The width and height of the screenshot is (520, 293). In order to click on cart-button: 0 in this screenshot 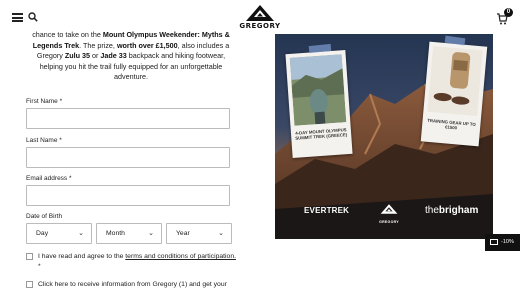, I will do `click(504, 17)`.